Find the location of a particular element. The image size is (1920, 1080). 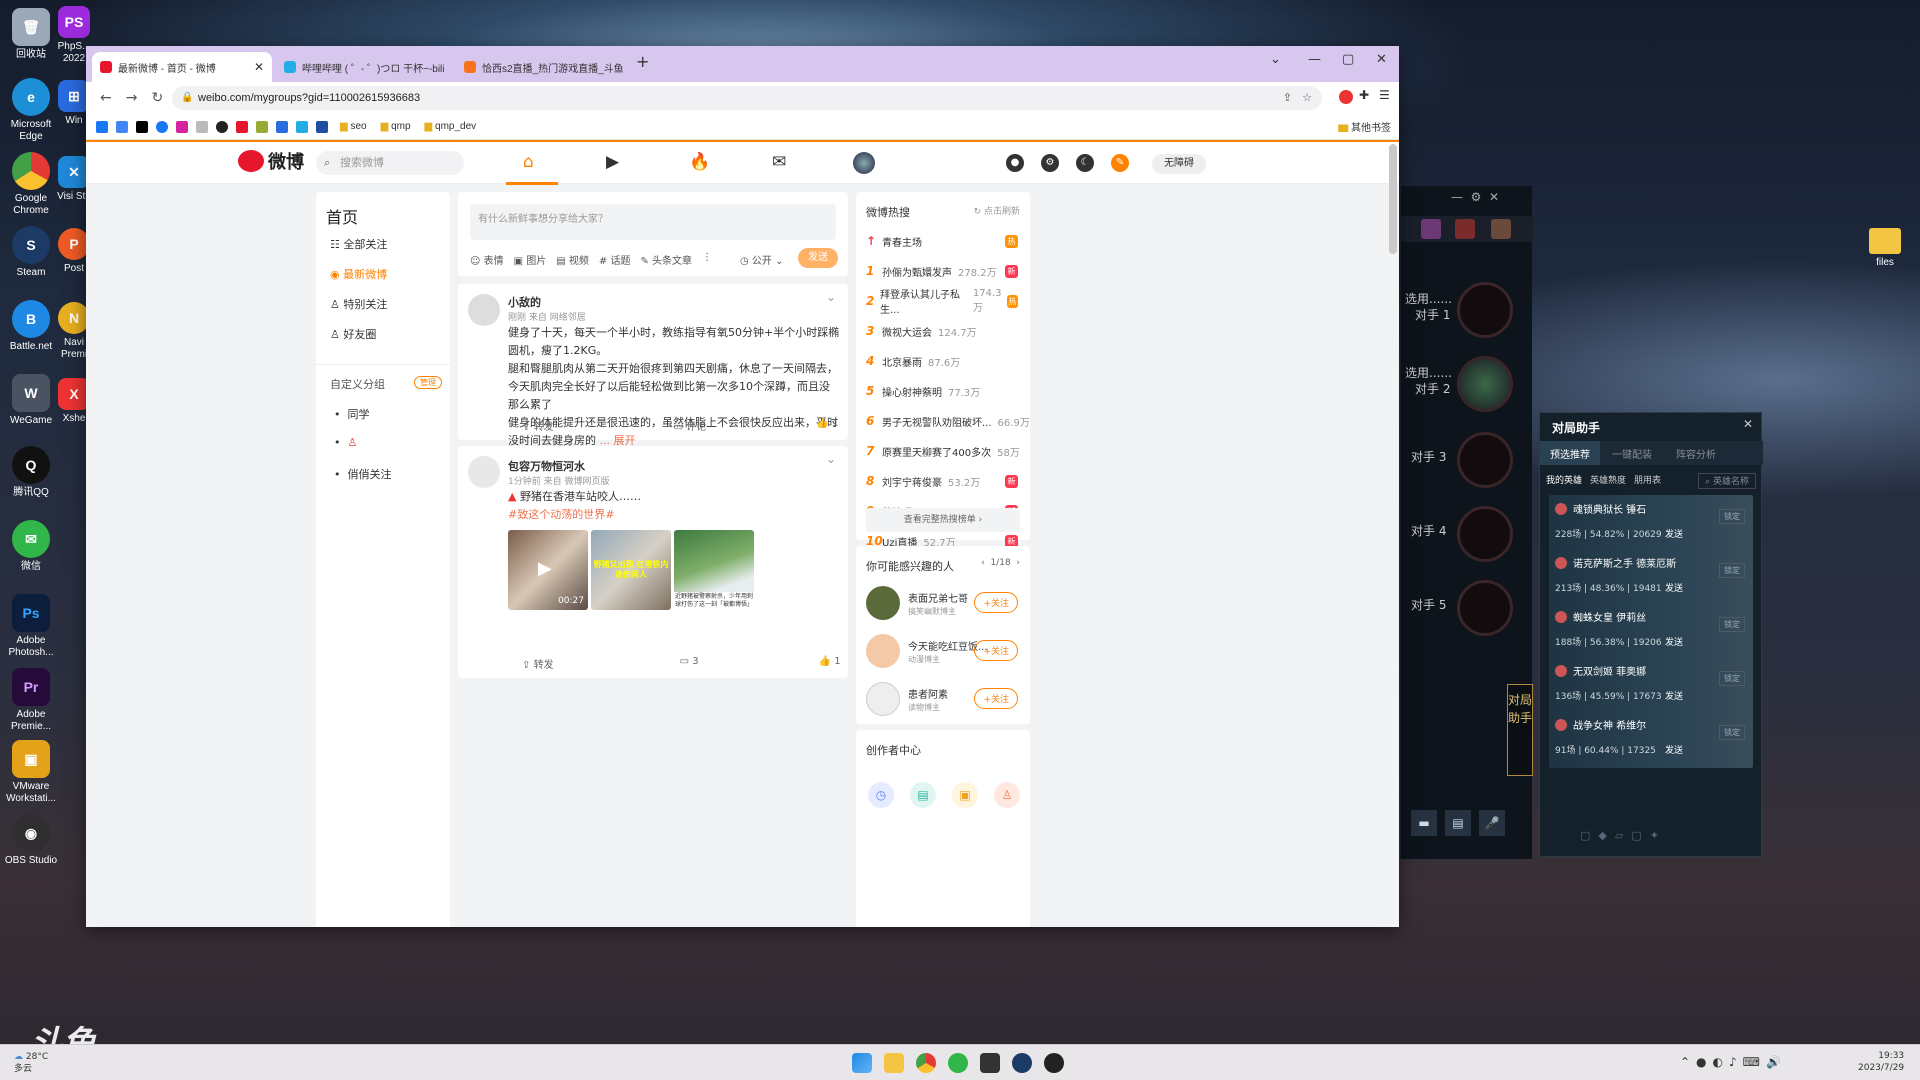

desktop-icon-obs: ◉ OBS Studio is located at coordinates (31, 840).